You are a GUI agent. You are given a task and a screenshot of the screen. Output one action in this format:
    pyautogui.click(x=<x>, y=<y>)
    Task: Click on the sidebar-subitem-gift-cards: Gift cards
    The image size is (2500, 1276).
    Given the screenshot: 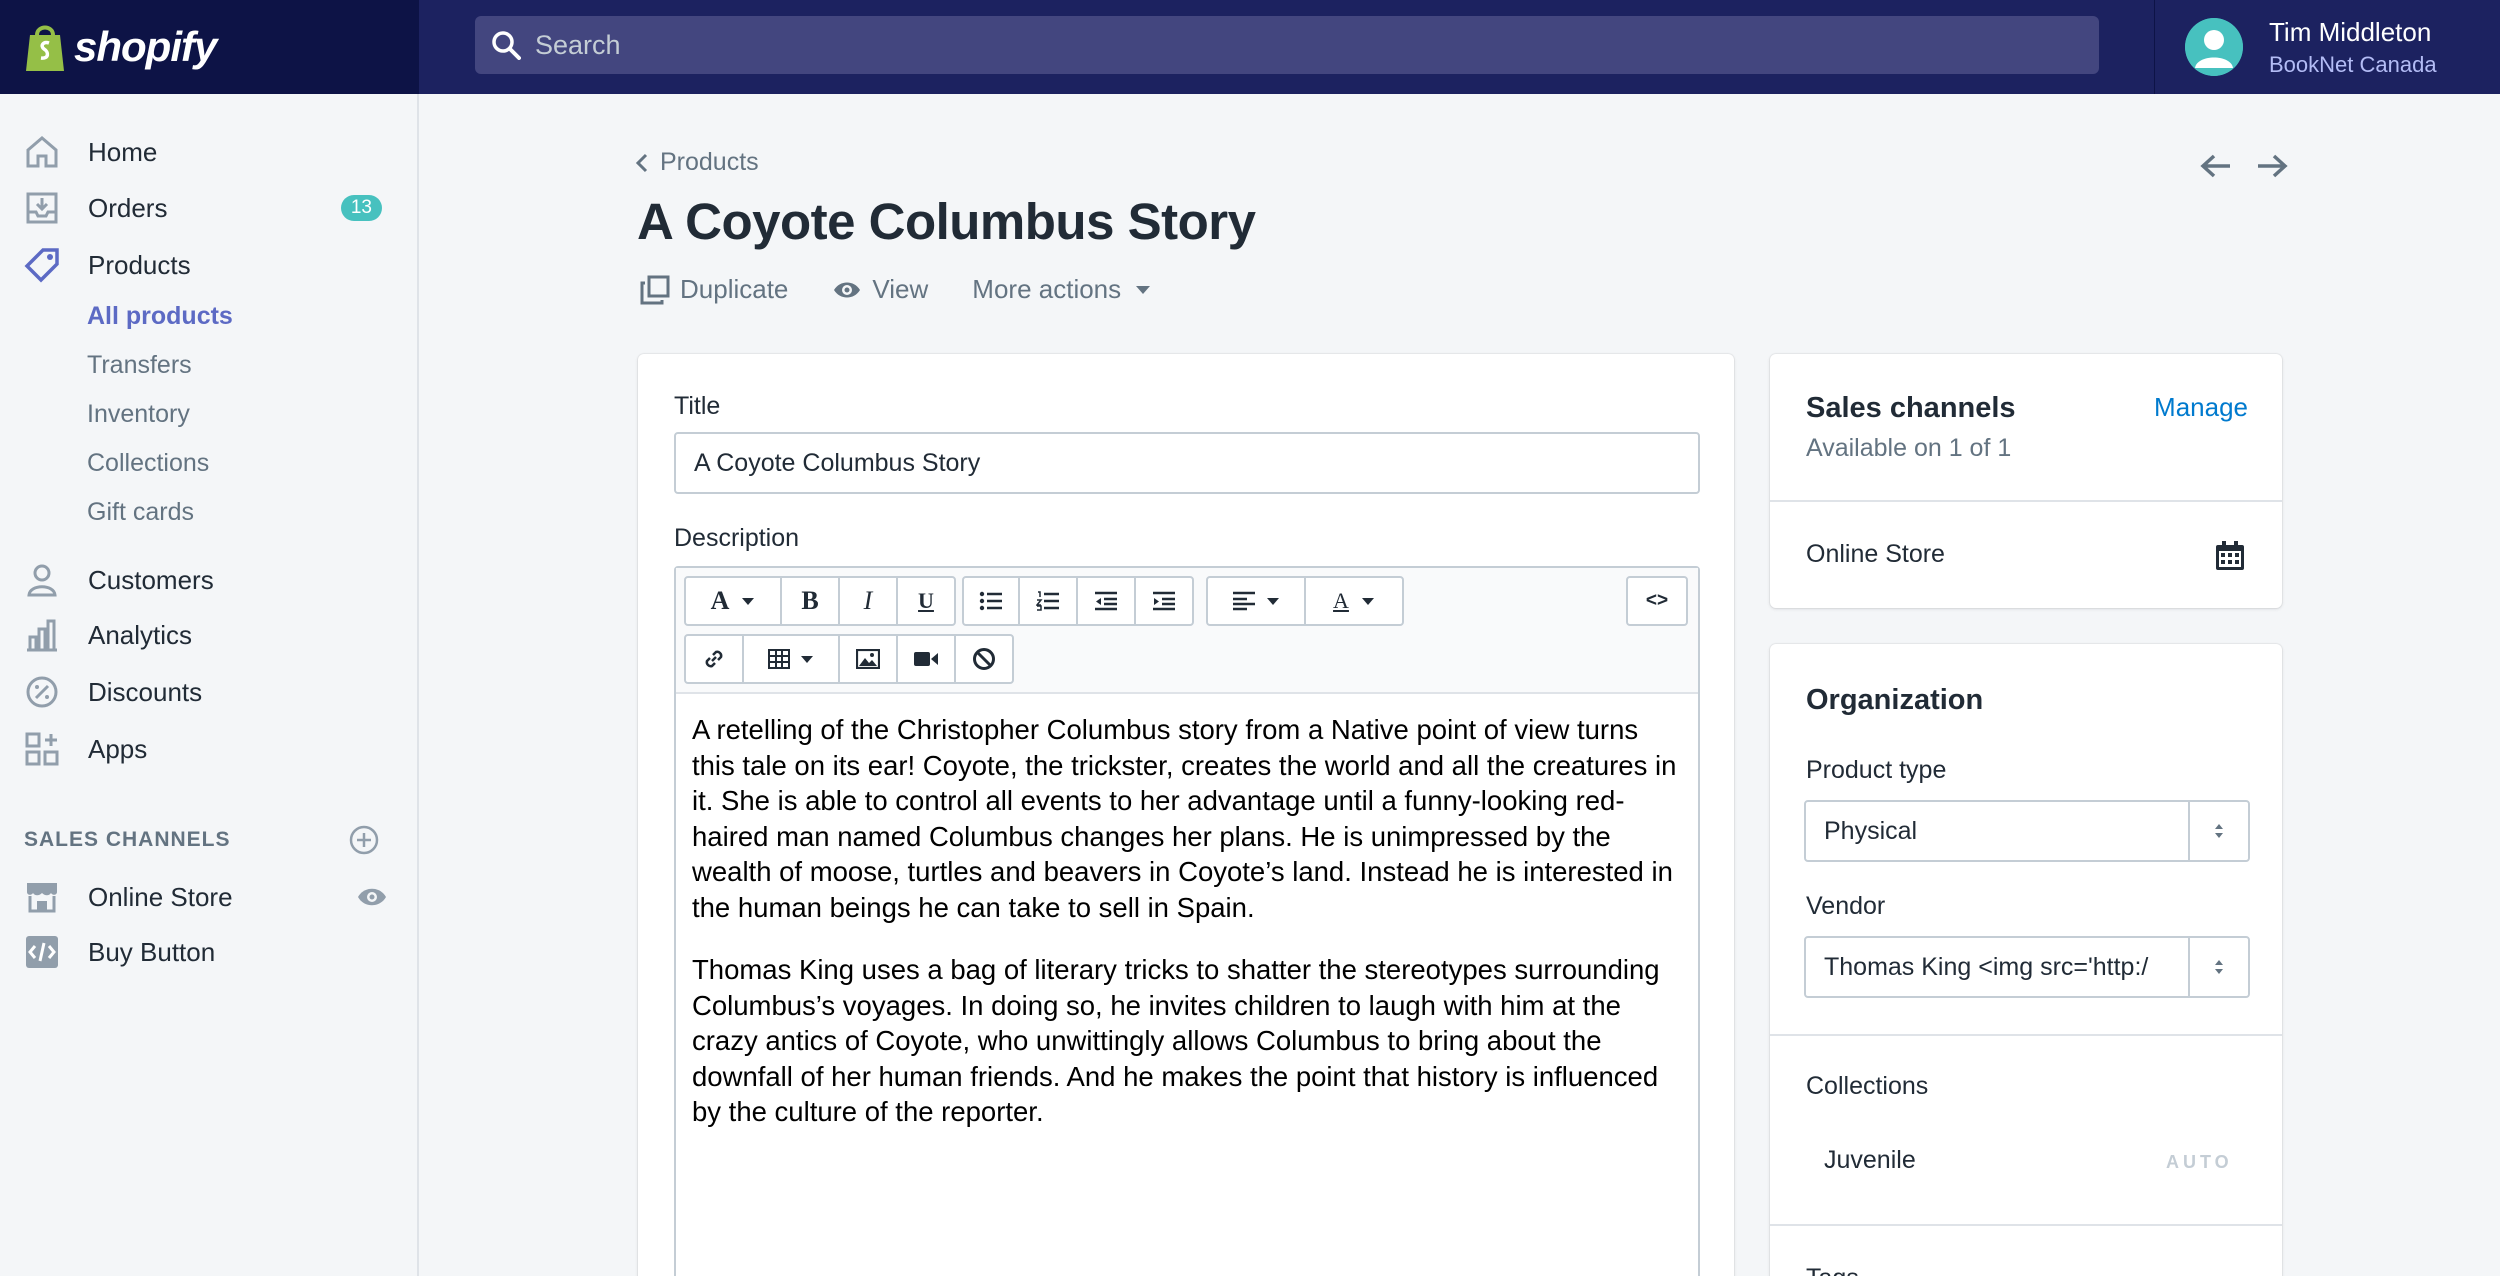 What is the action you would take?
    pyautogui.click(x=140, y=512)
    